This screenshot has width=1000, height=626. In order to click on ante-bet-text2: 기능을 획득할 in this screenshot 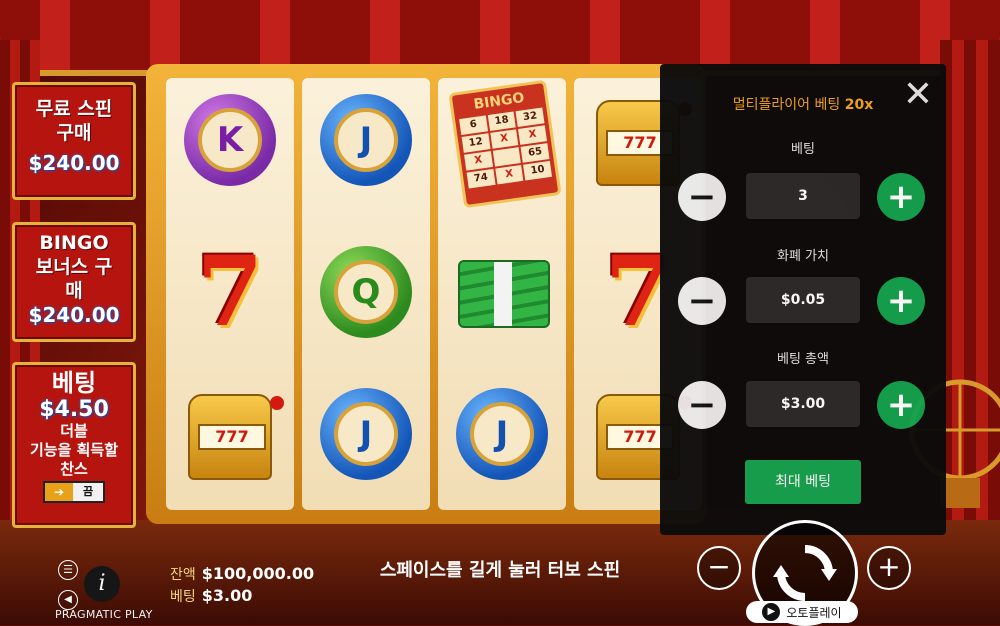, I will do `click(74, 450)`.